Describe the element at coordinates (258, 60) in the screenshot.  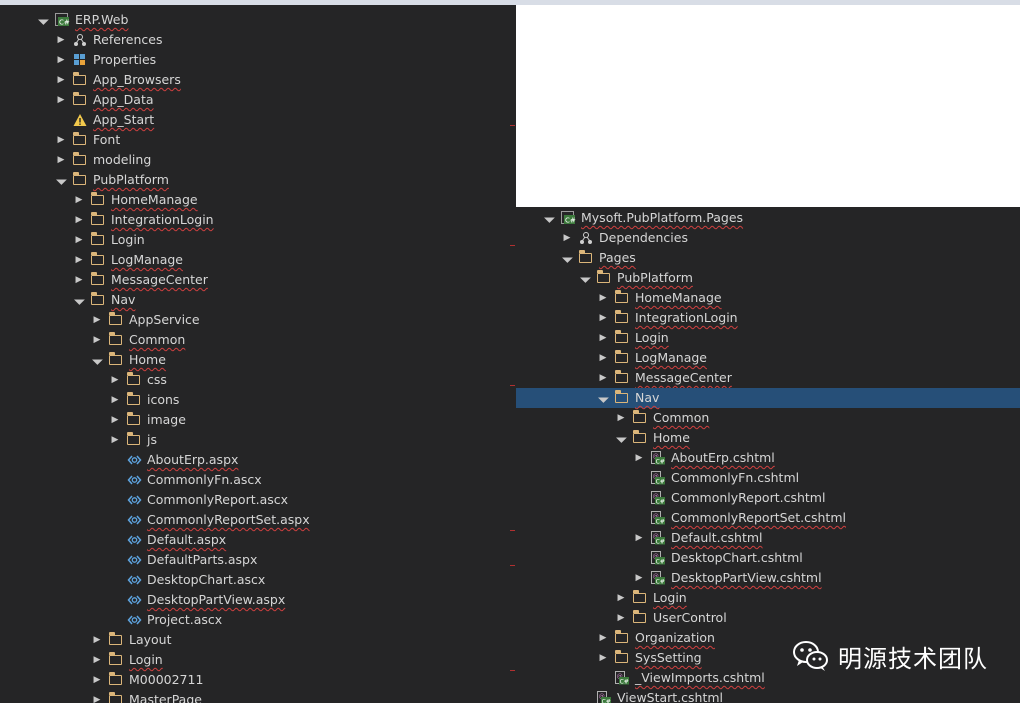
I see `tree-item: ▶ Properties` at that location.